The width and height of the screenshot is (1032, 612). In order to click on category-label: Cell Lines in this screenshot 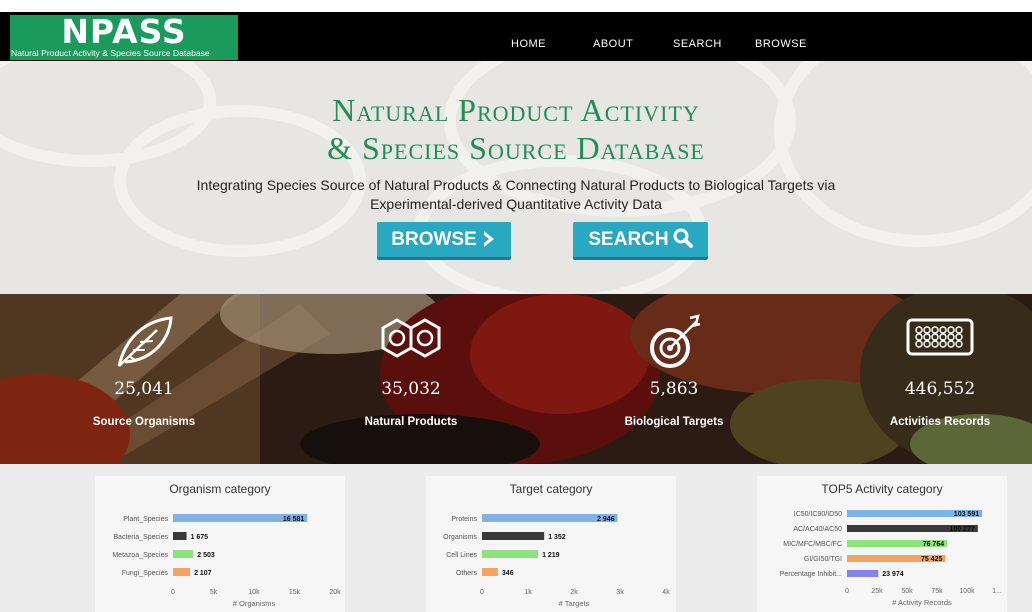, I will do `click(461, 555)`.